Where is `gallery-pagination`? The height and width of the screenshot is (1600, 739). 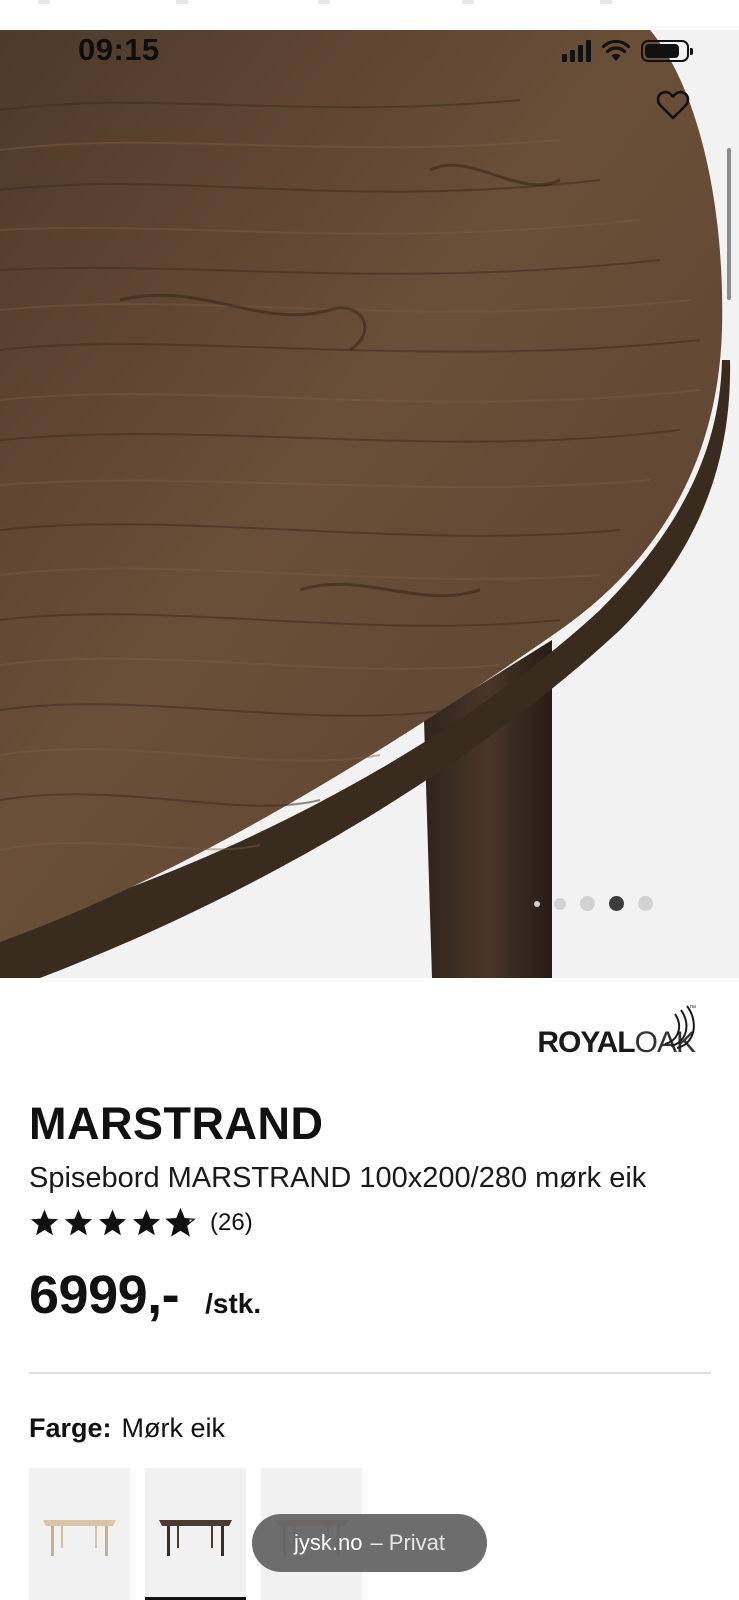 gallery-pagination is located at coordinates (593, 903).